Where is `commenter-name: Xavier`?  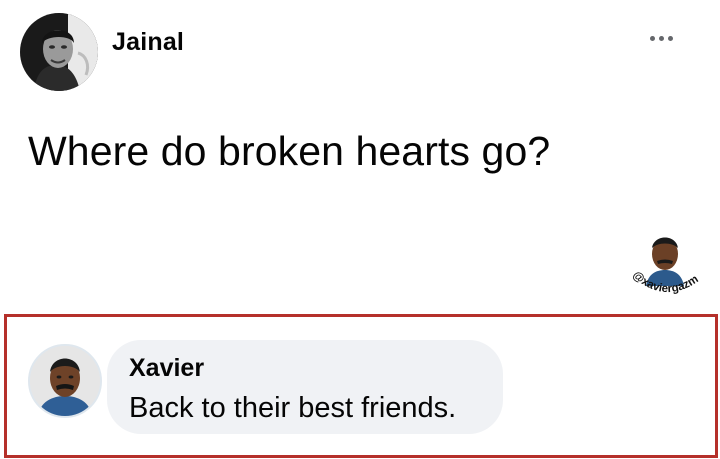
commenter-name: Xavier is located at coordinates (166, 368).